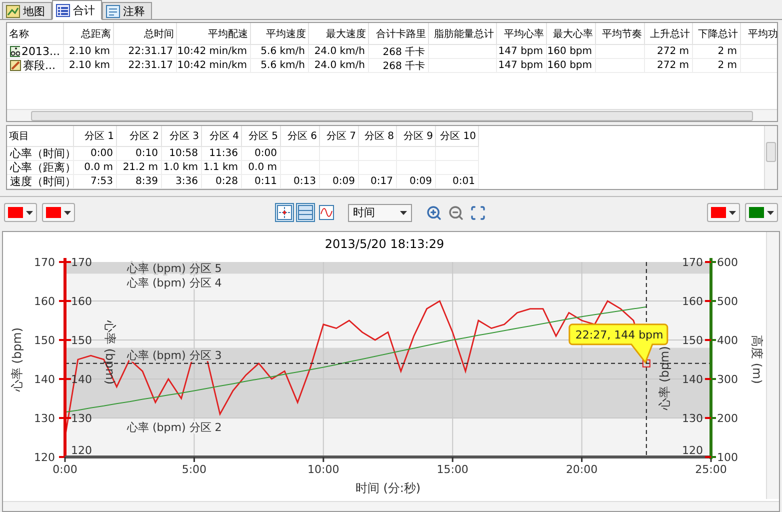 Image resolution: width=782 pixels, height=512 pixels. I want to click on segment-icon, so click(15, 65).